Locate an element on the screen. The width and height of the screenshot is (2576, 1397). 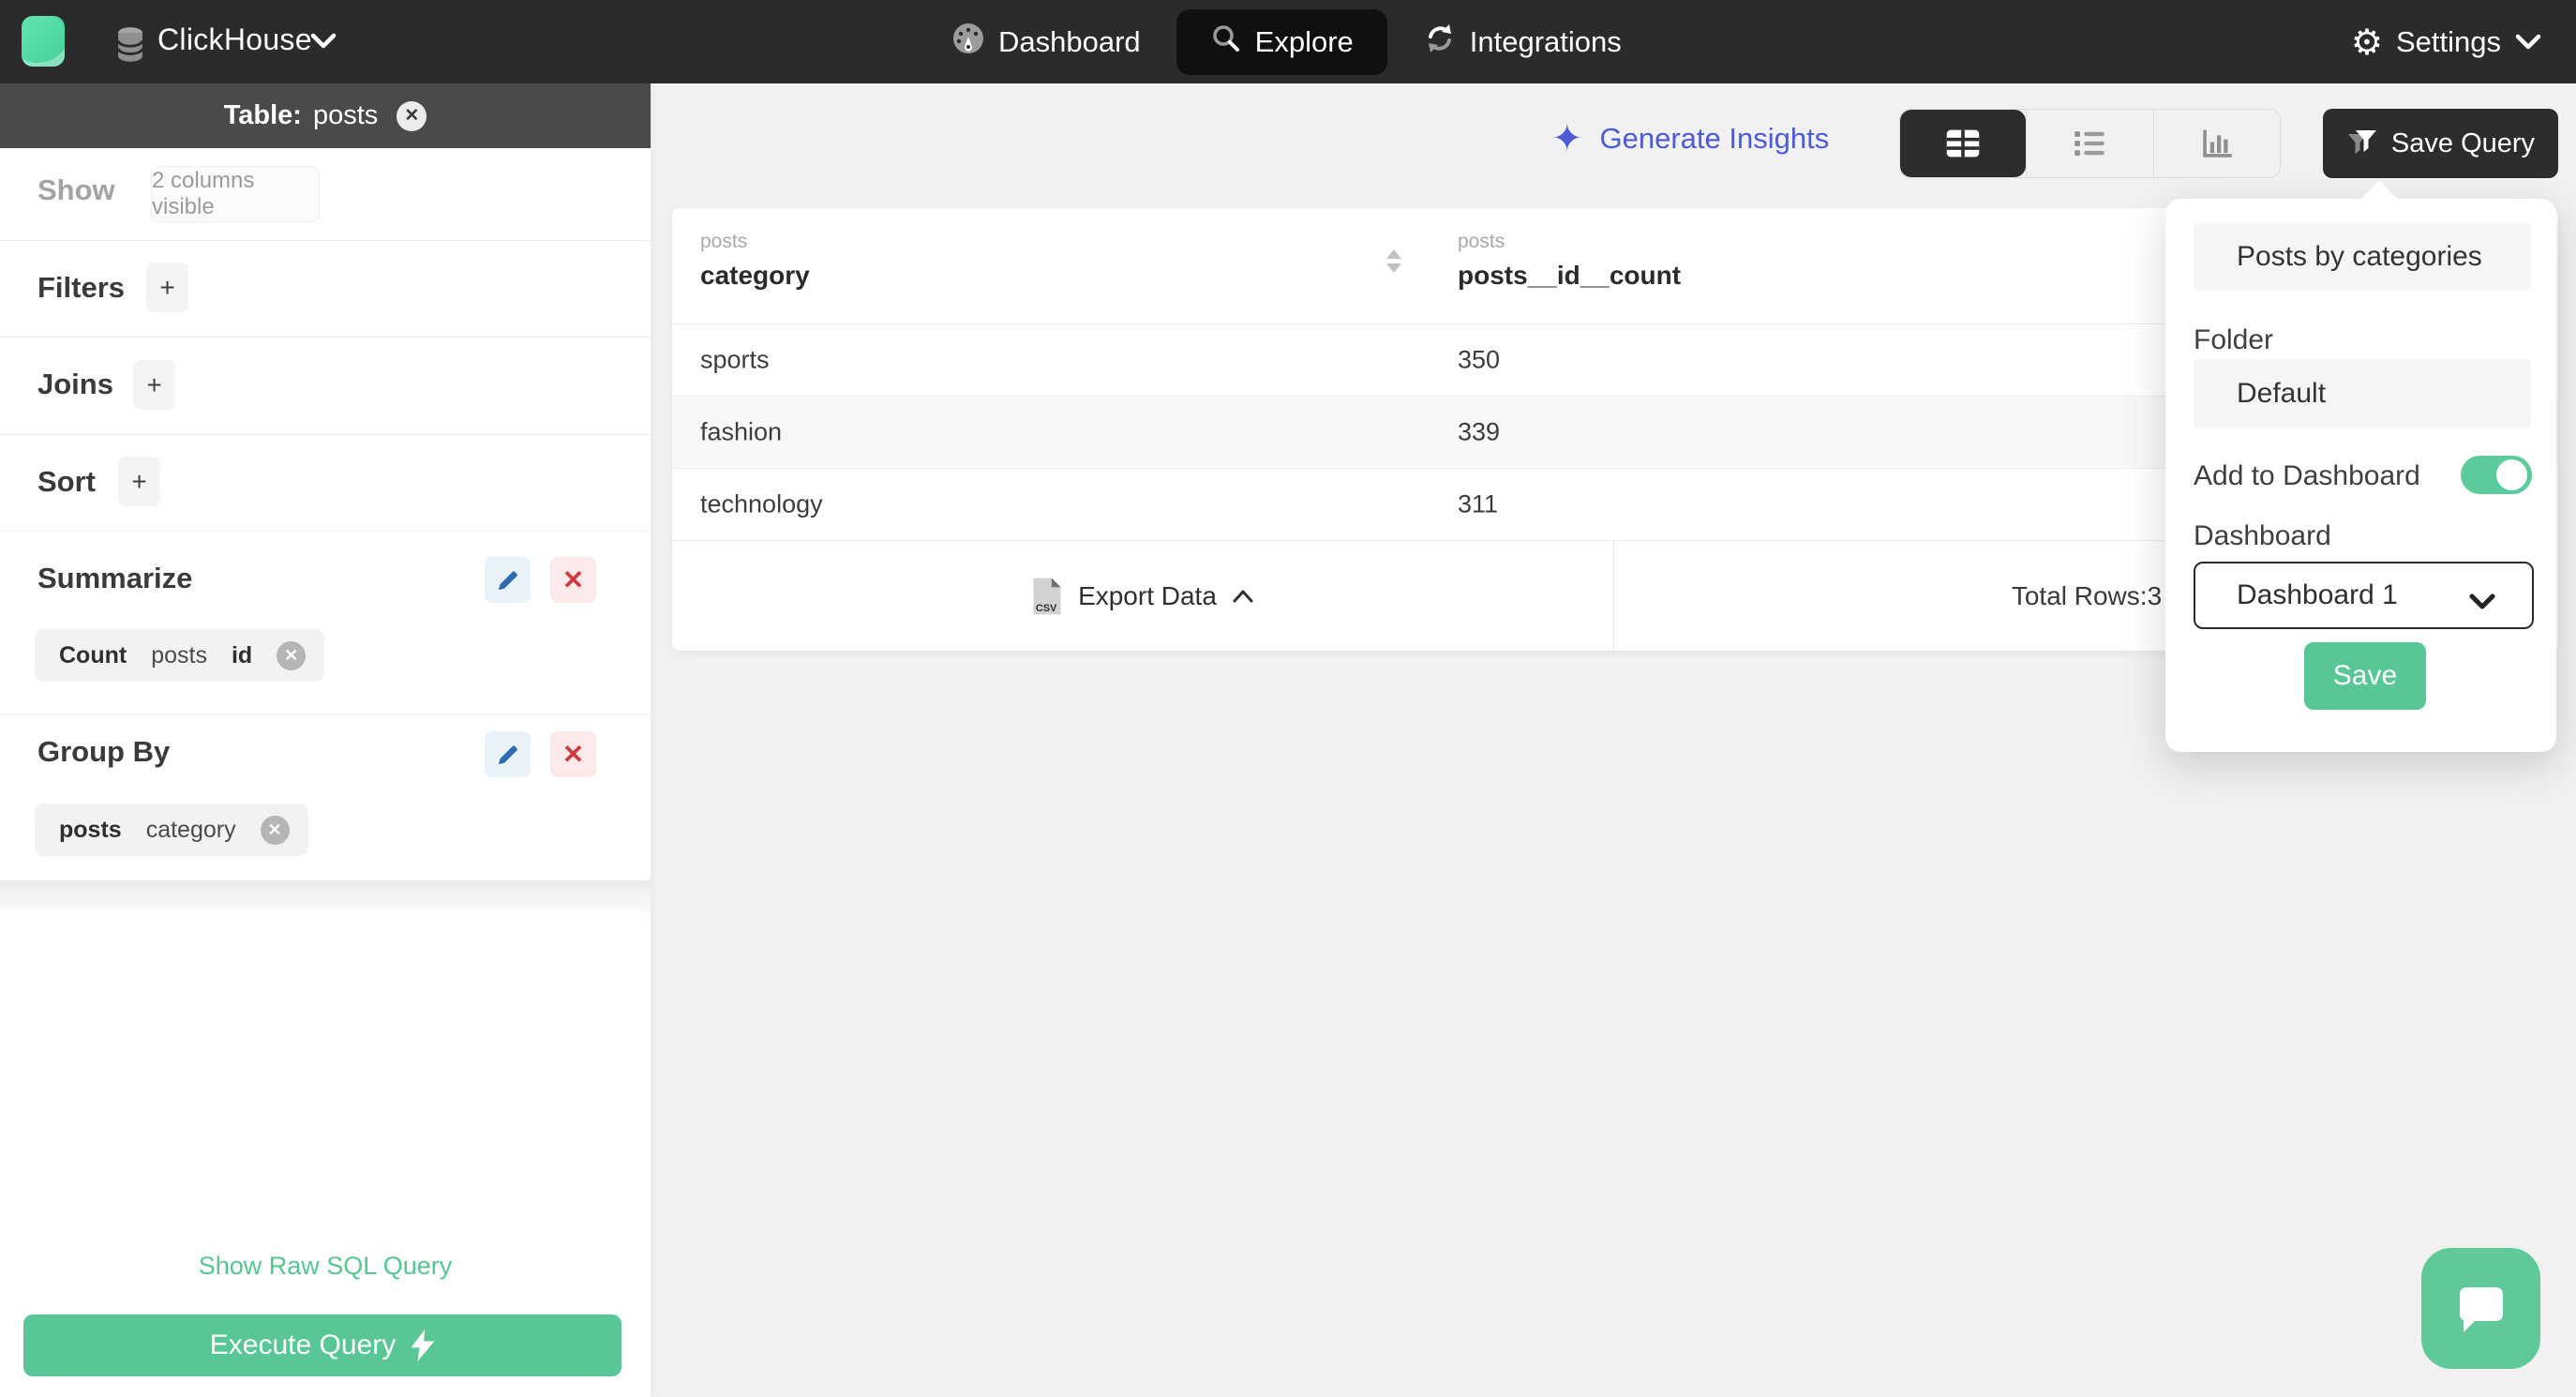
nav-item-explore: Explore is located at coordinates (1281, 41).